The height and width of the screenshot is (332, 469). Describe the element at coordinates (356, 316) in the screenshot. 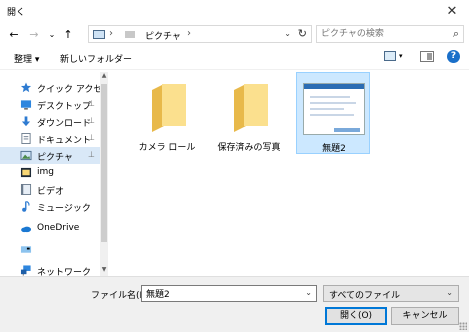

I see `open-button: 開く(O)` at that location.